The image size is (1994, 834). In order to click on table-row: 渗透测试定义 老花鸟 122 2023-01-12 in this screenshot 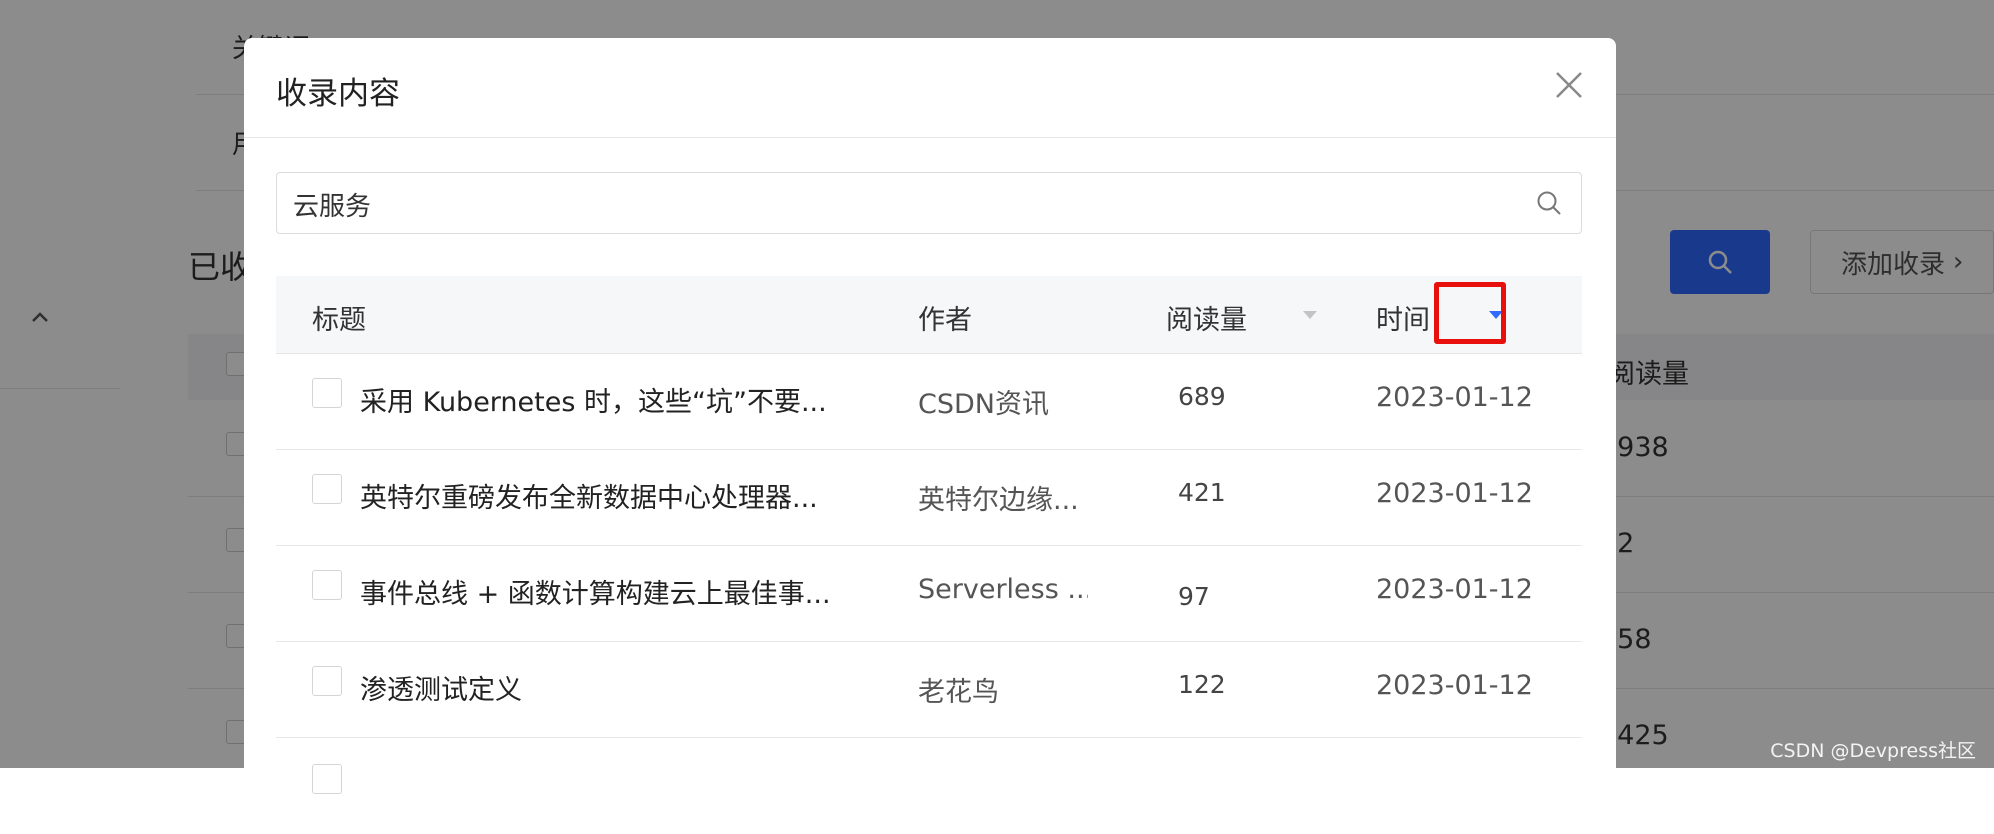, I will do `click(929, 690)`.